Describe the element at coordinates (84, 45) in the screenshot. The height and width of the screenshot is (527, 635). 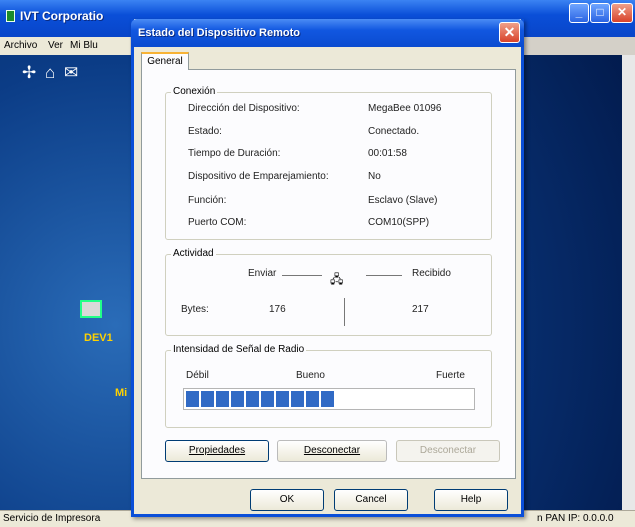
I see `menu-mi-bluetooth: Mi Blu` at that location.